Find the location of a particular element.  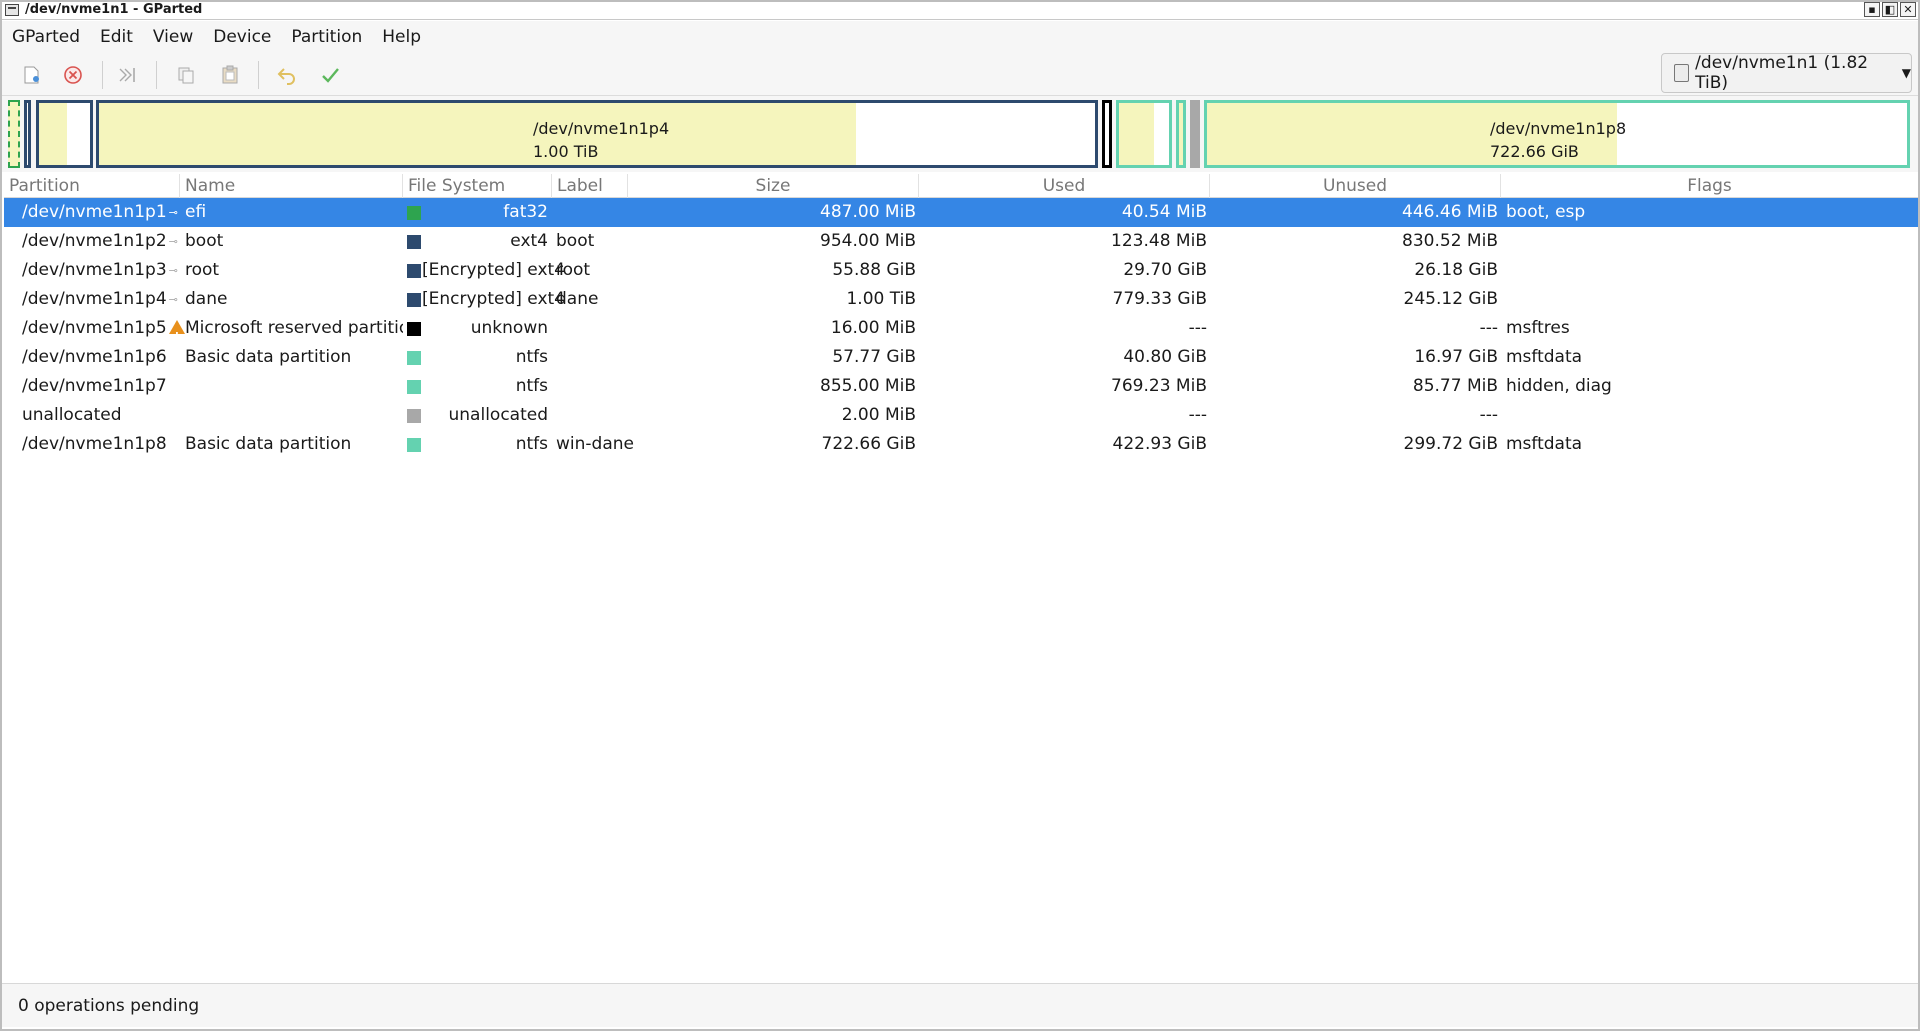

minimize-button: ▪ is located at coordinates (1872, 9).